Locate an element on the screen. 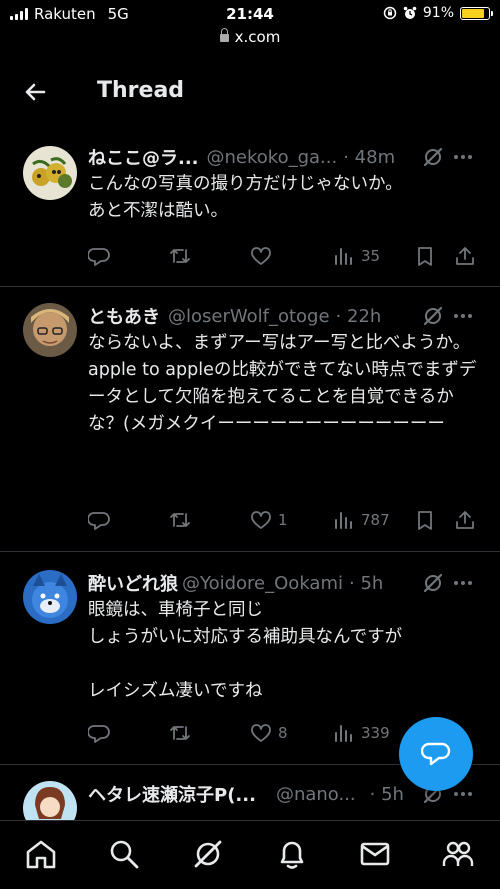 The height and width of the screenshot is (889, 500). back-arrow-icon is located at coordinates (35, 92).